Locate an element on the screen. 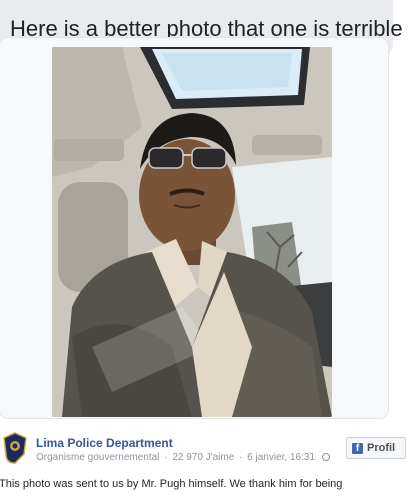 This screenshot has width=409, height=500. police-badge-icon is located at coordinates (15, 448).